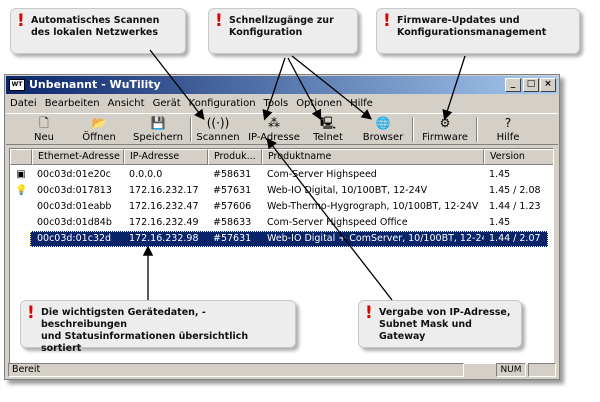 Image resolution: width=600 pixels, height=402 pixels. What do you see at coordinates (158, 137) in the screenshot?
I see `save-button-label: Speichern` at bounding box center [158, 137].